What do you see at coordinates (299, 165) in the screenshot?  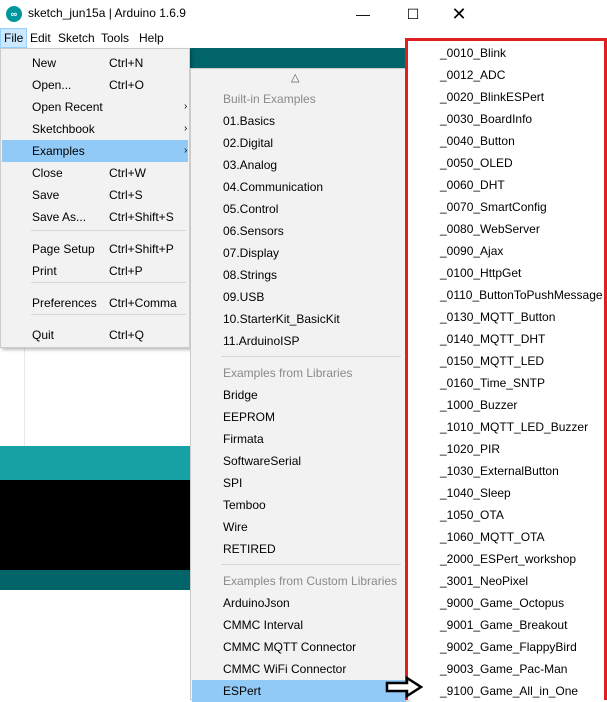 I see `examples-item-03-analog: 03.Analog` at bounding box center [299, 165].